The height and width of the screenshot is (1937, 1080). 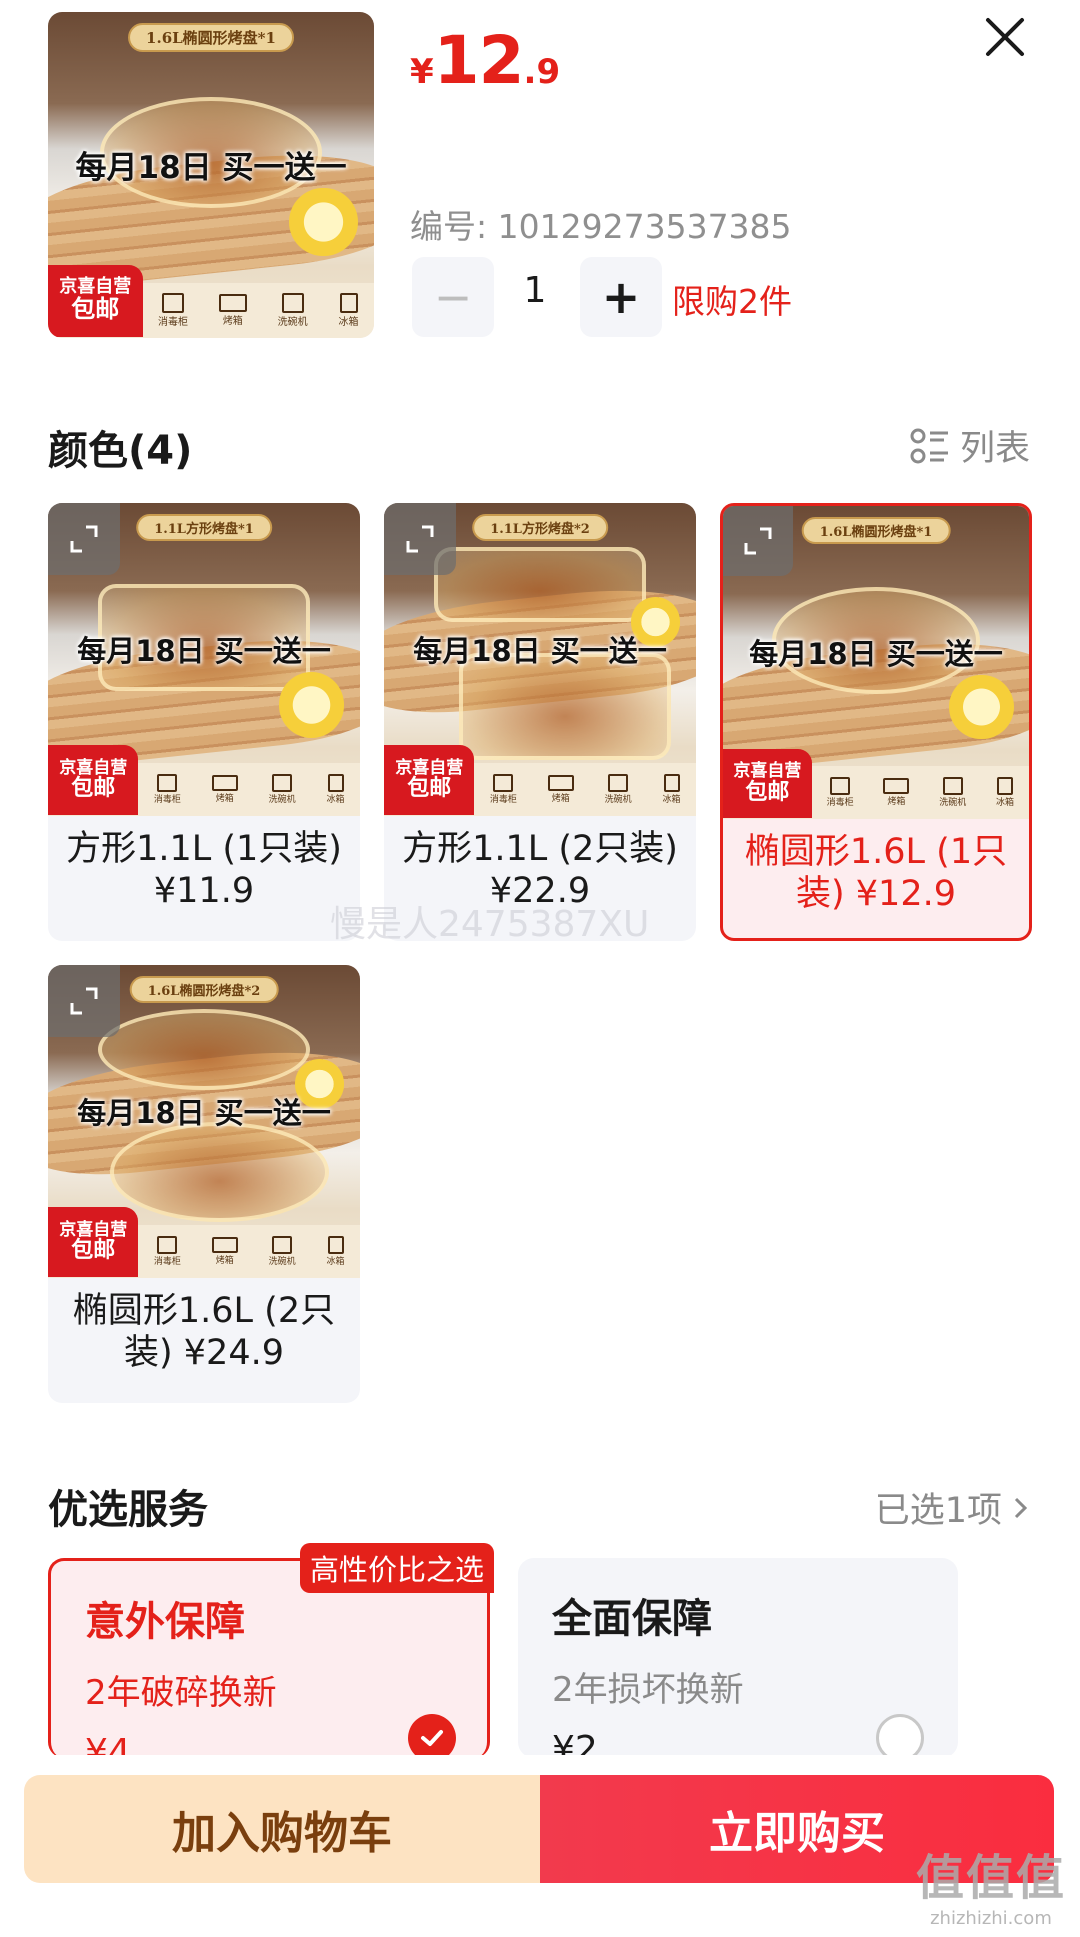 I want to click on minus-icon: −, so click(x=453, y=297).